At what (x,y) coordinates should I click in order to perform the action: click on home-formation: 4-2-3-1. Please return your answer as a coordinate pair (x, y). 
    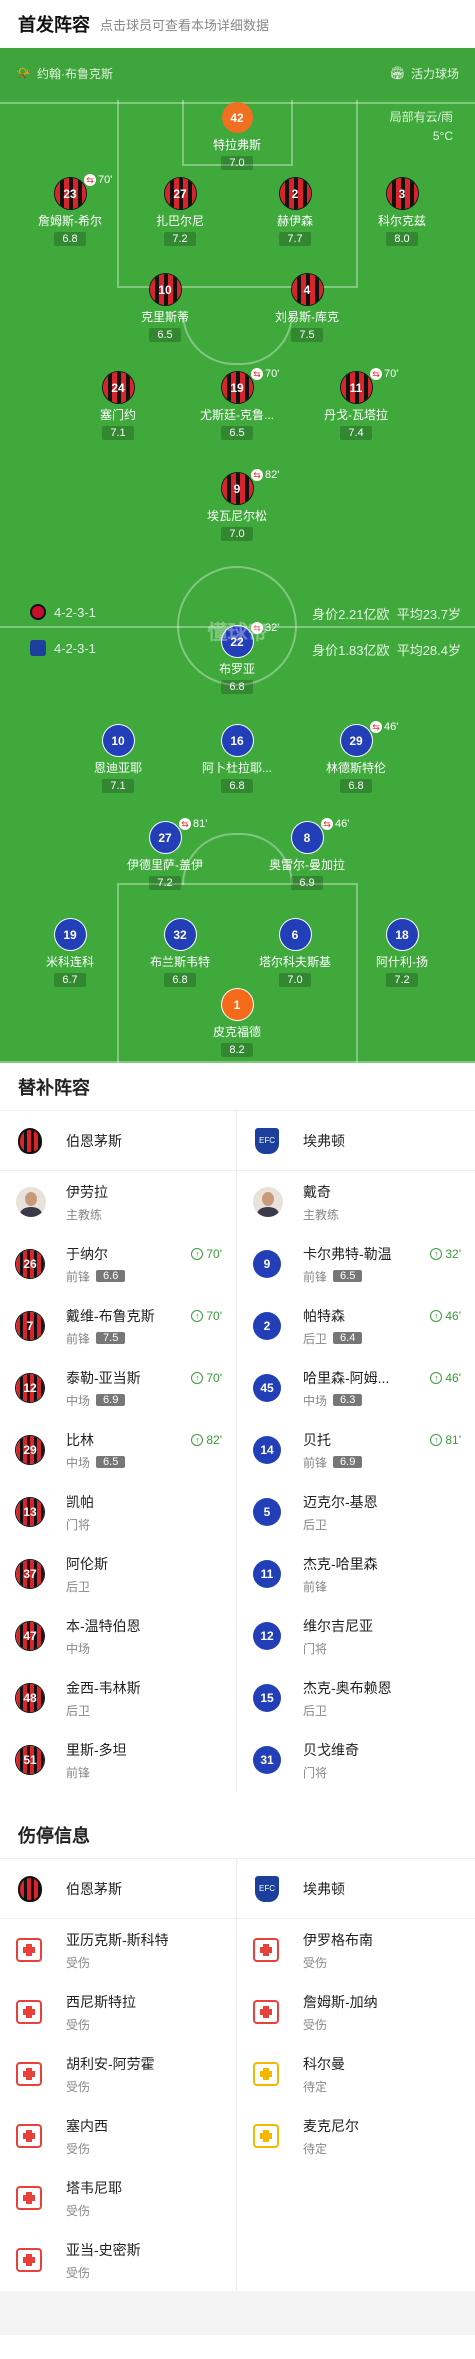
    Looking at the image, I should click on (63, 612).